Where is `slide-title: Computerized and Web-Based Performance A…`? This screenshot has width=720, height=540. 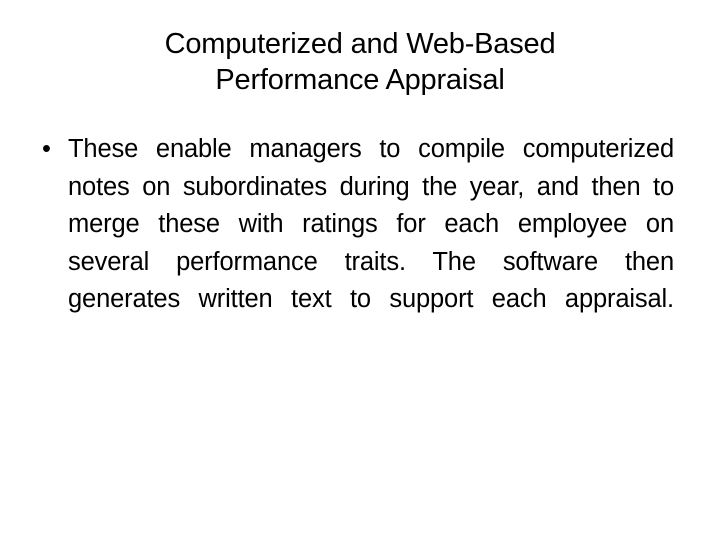
slide-title: Computerized and Web-Based Performance A… is located at coordinates (360, 62).